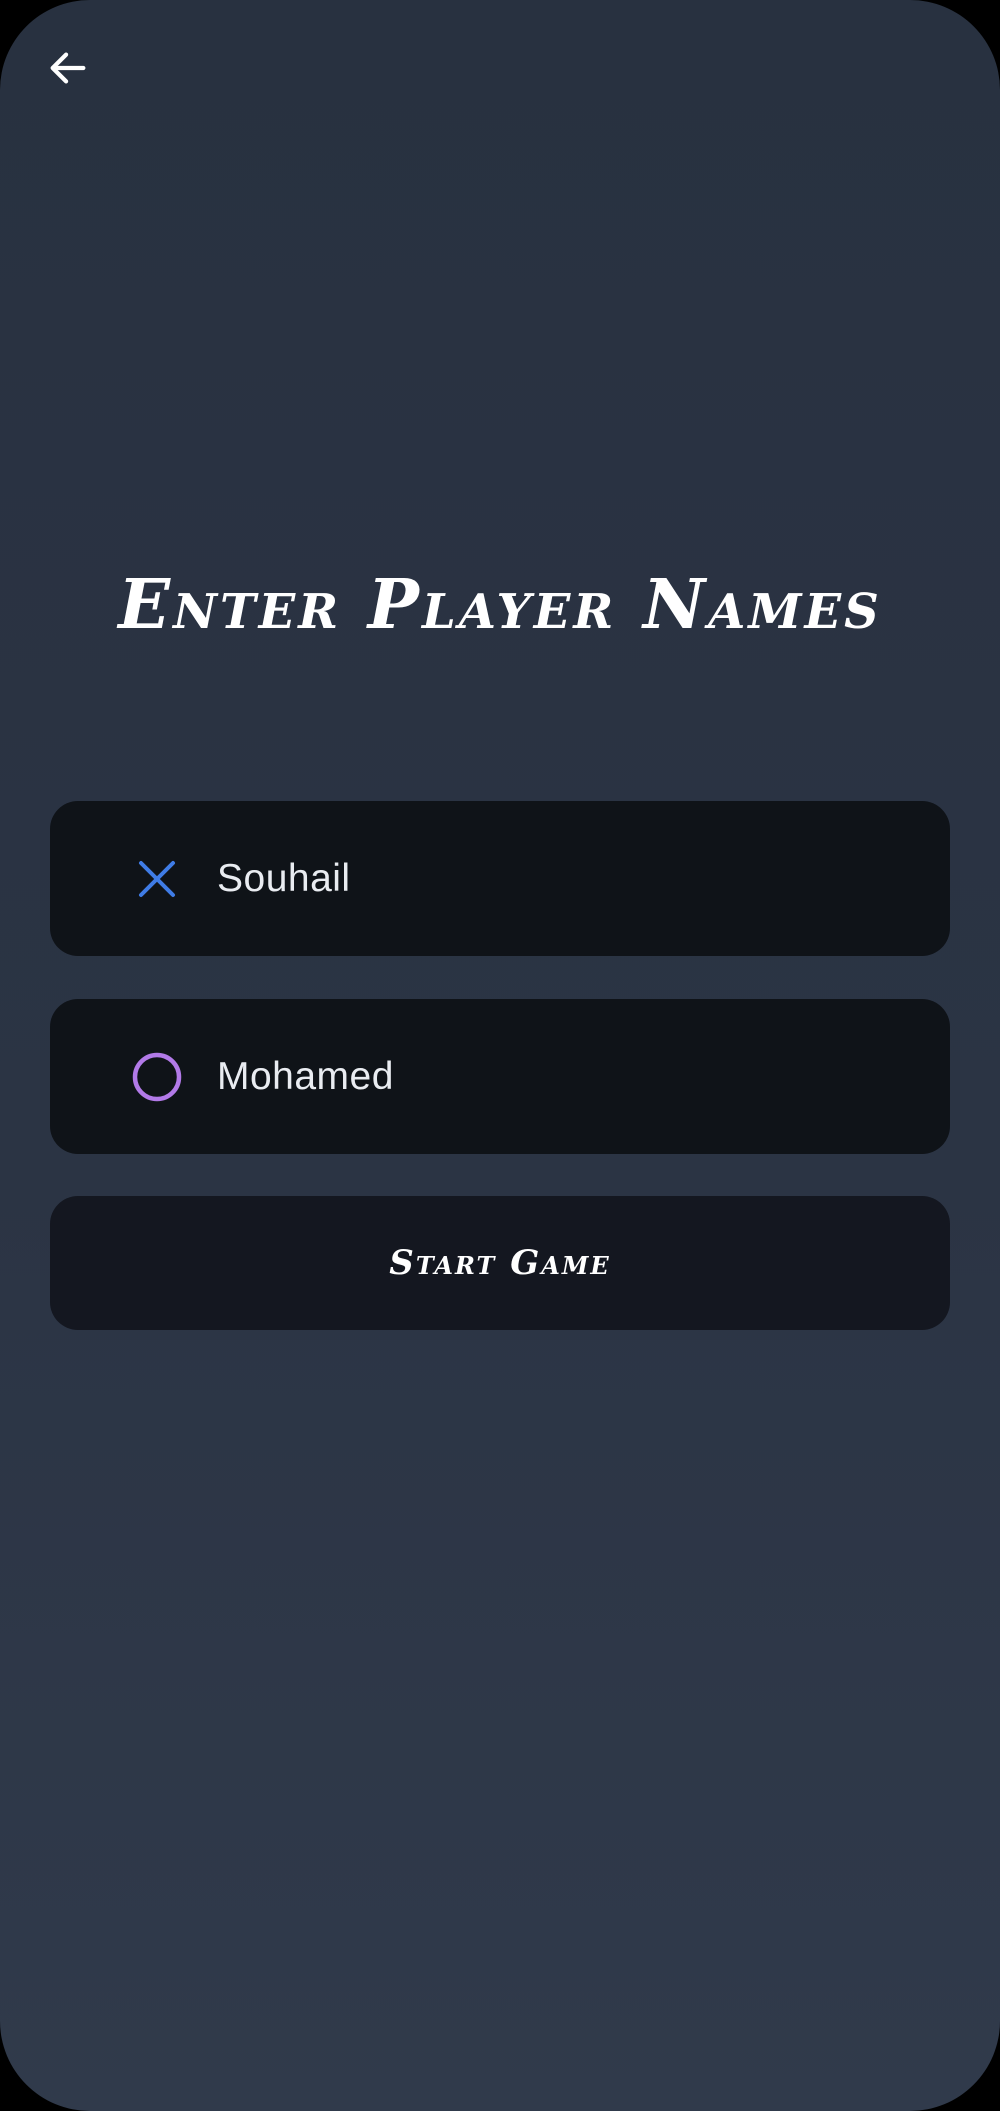  Describe the element at coordinates (157, 879) in the screenshot. I see `x-mark-icon` at that location.